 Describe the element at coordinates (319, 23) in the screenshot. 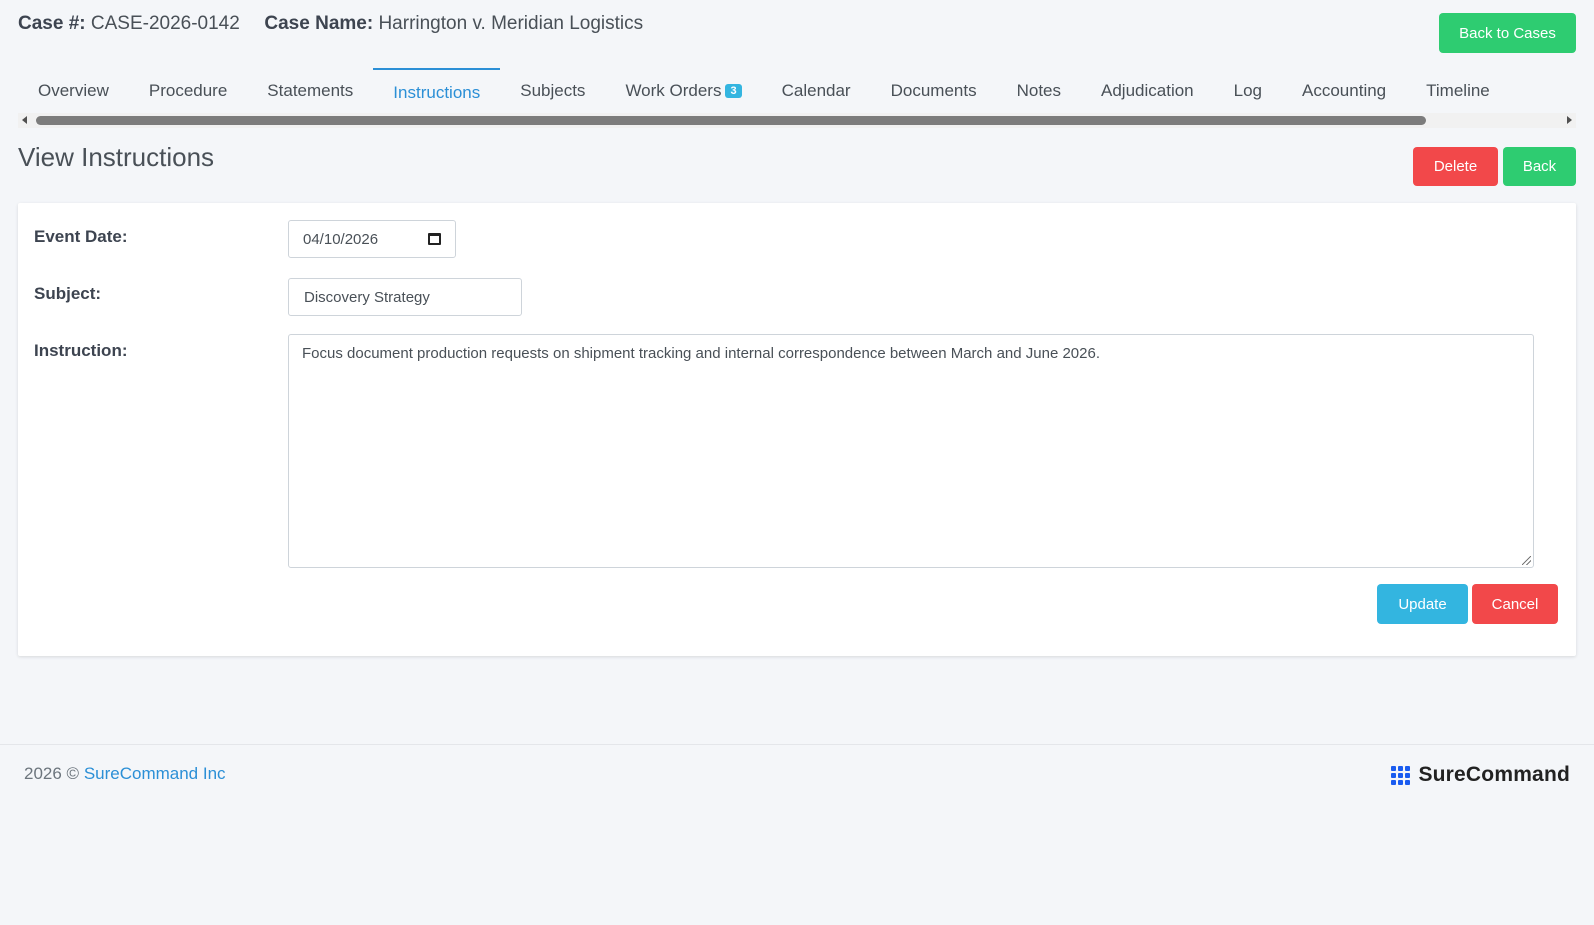

I see `case-name-label: Case Name:` at that location.